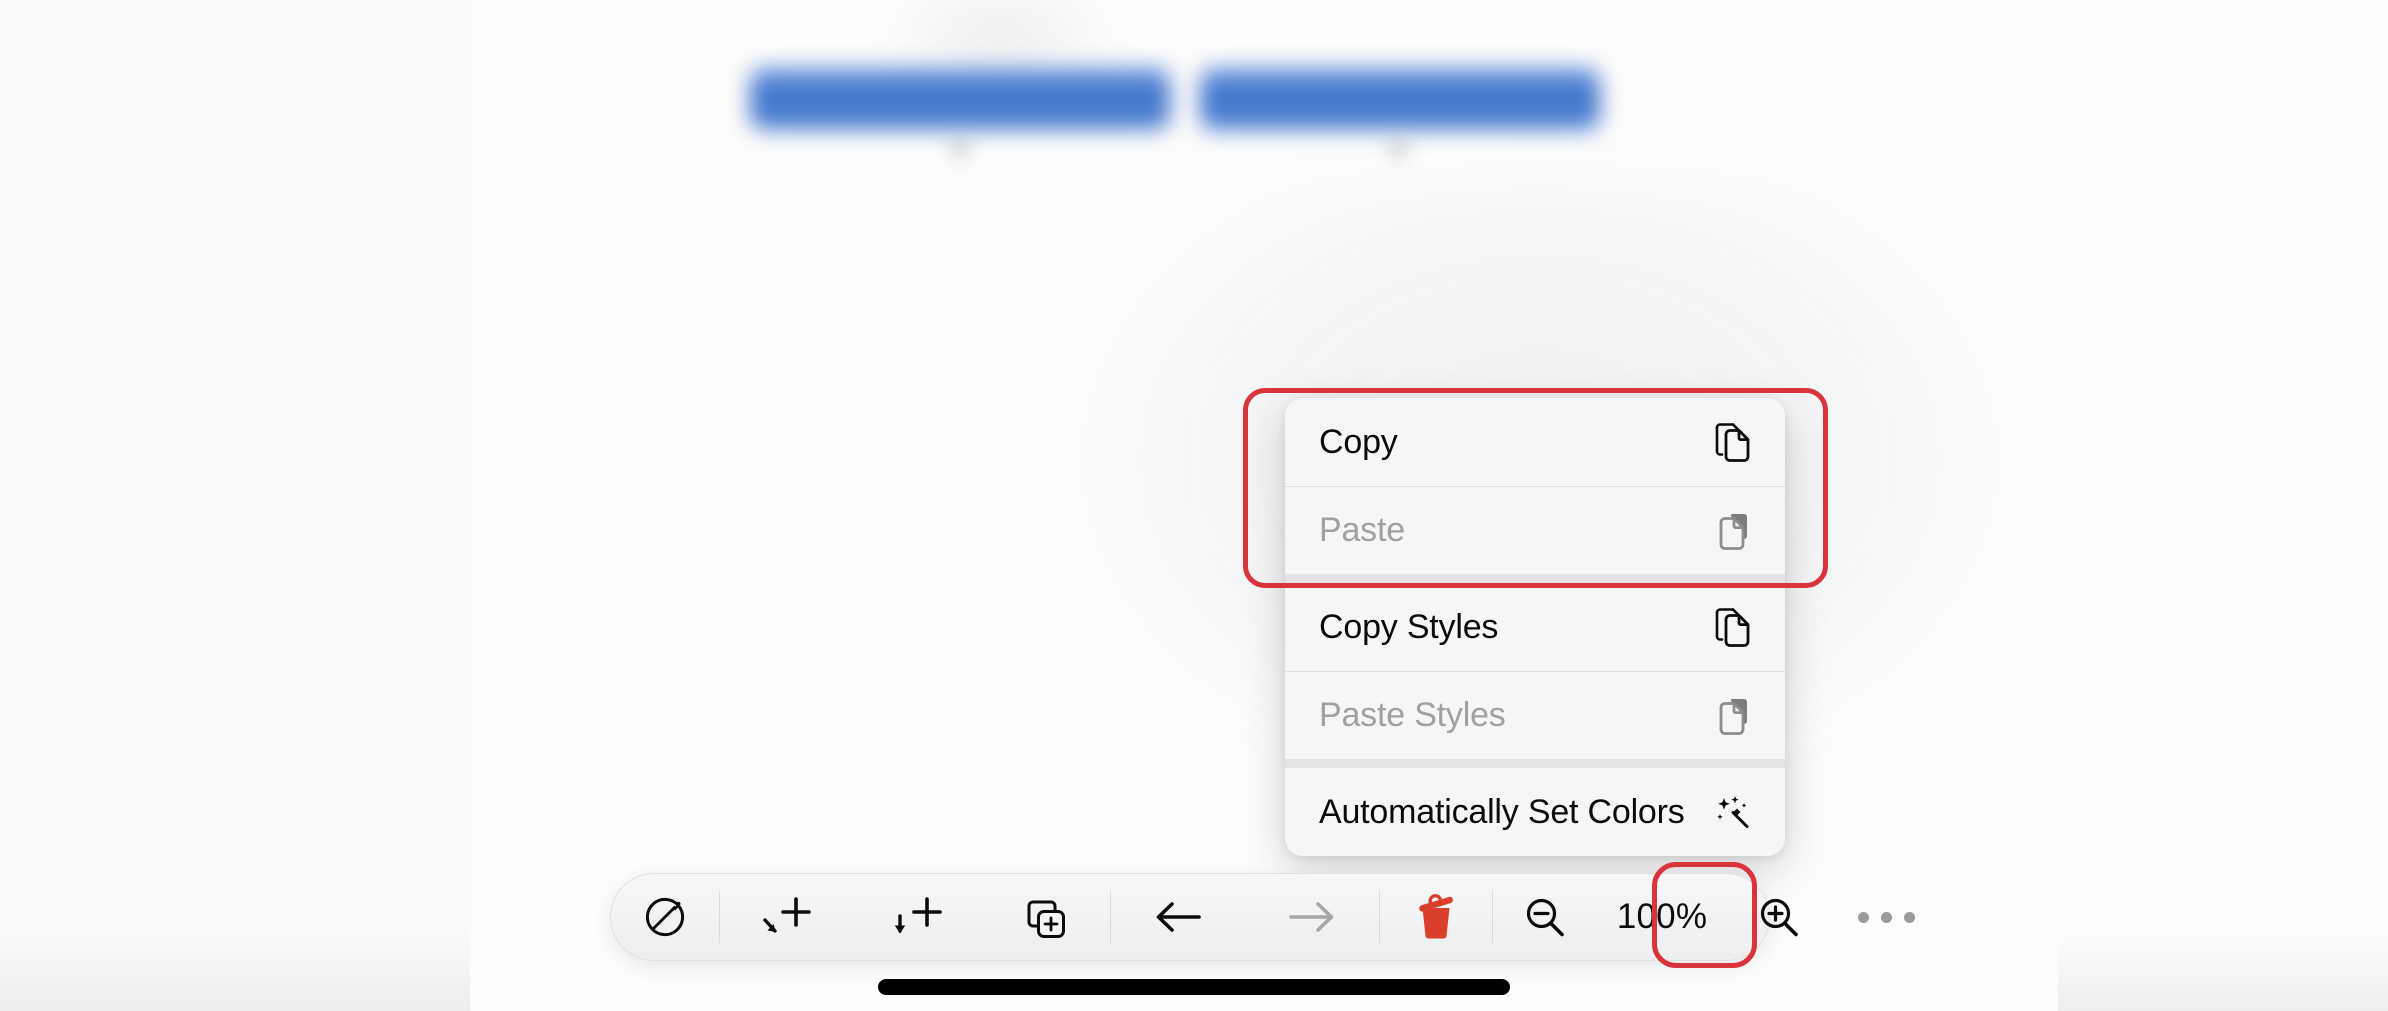  I want to click on context-menu-item-paste-label: Paste, so click(1362, 529).